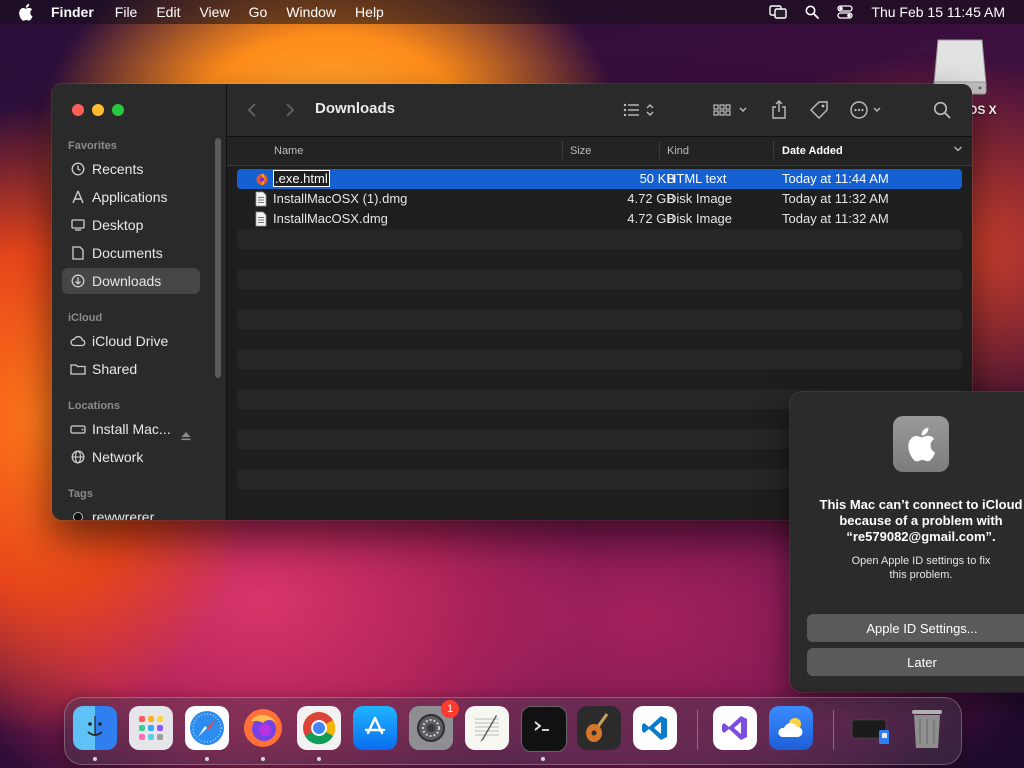  Describe the element at coordinates (78, 429) in the screenshot. I see `drive-icon` at that location.